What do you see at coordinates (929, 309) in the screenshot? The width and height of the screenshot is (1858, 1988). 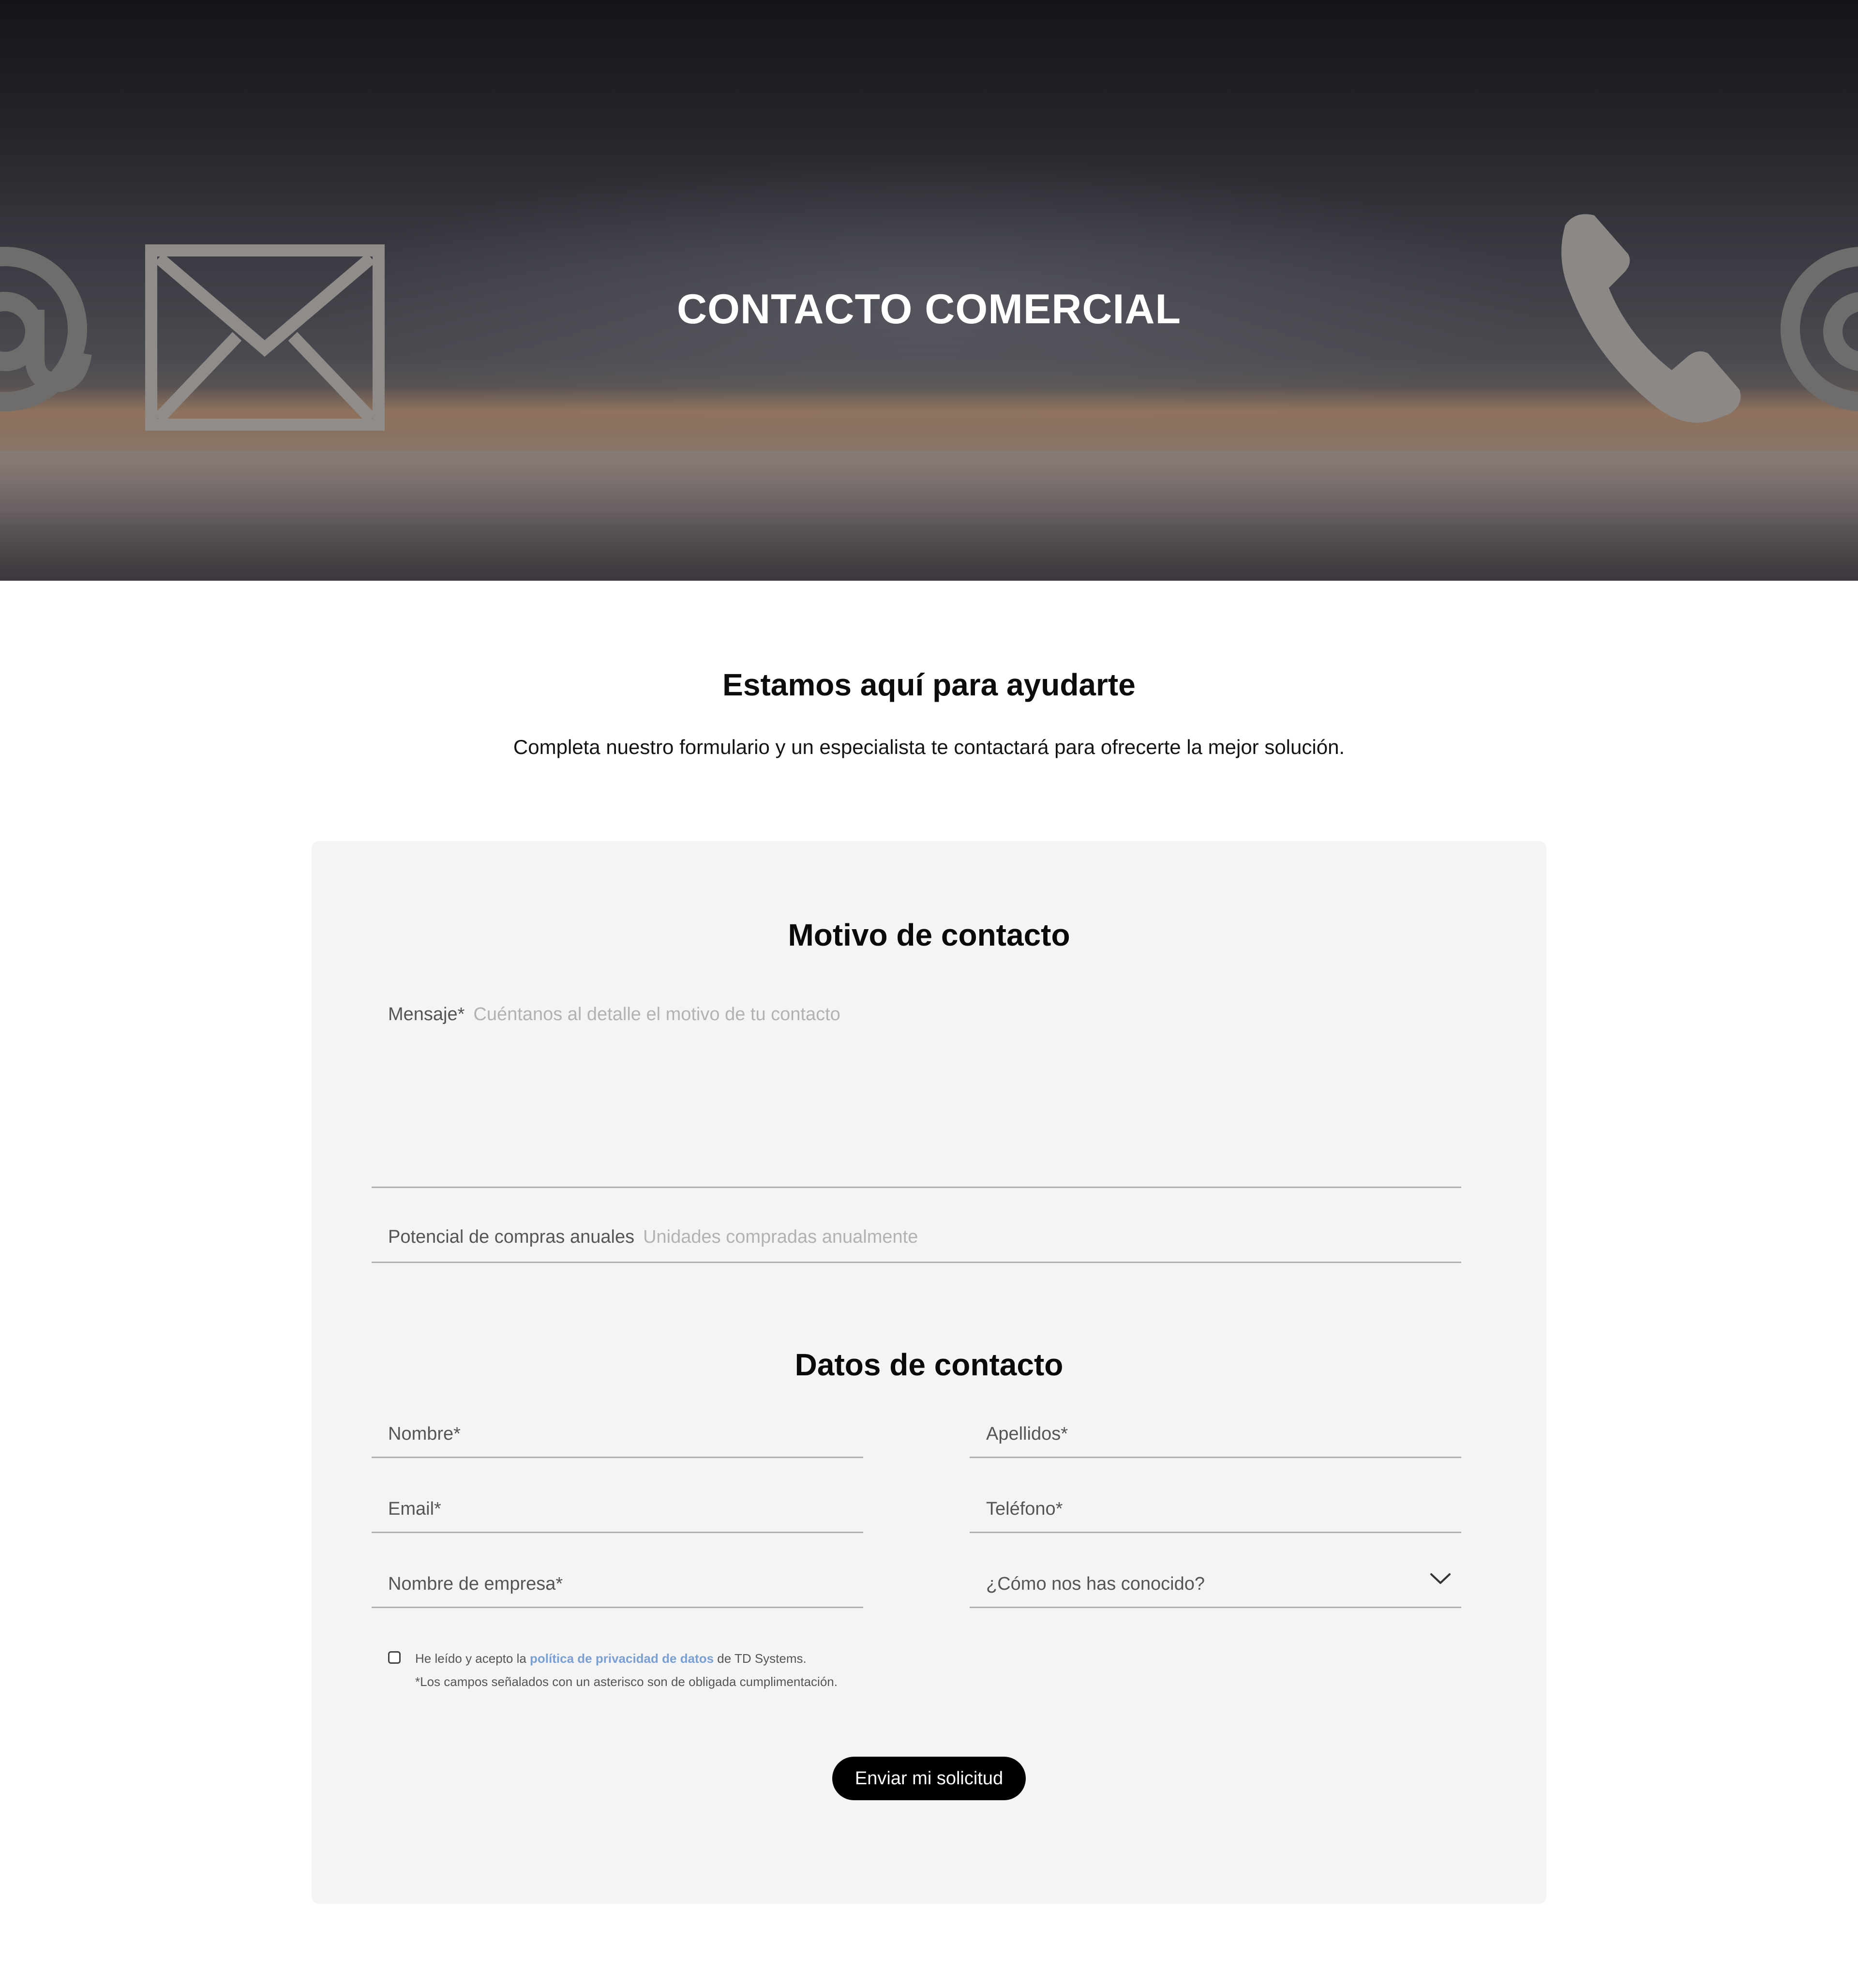 I see `page-title: CONTACTO COMERCIAL` at bounding box center [929, 309].